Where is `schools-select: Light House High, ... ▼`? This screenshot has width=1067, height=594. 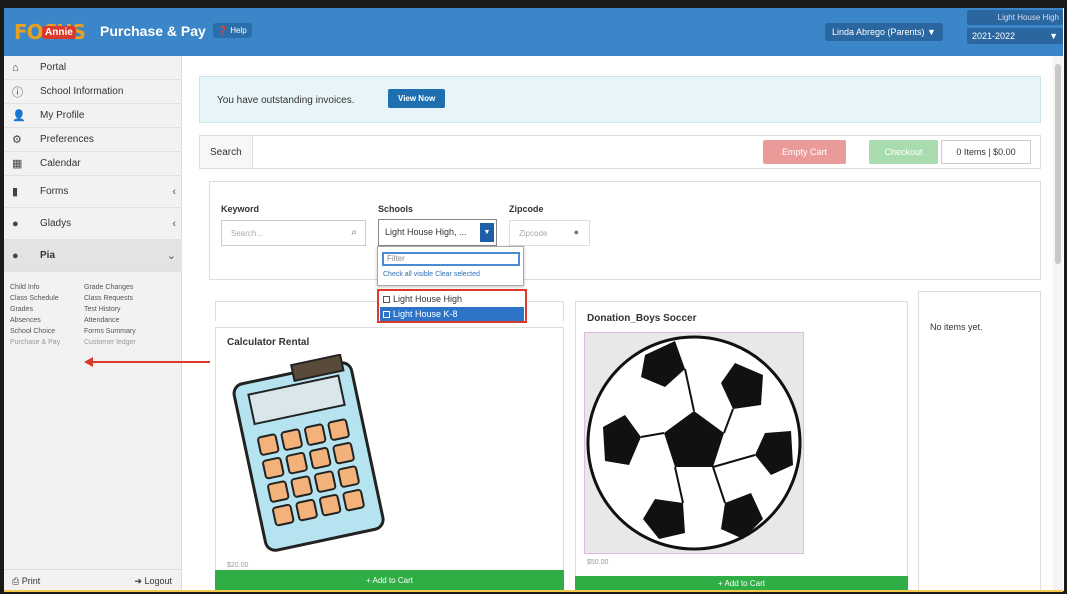 schools-select: Light House High, ... ▼ is located at coordinates (437, 232).